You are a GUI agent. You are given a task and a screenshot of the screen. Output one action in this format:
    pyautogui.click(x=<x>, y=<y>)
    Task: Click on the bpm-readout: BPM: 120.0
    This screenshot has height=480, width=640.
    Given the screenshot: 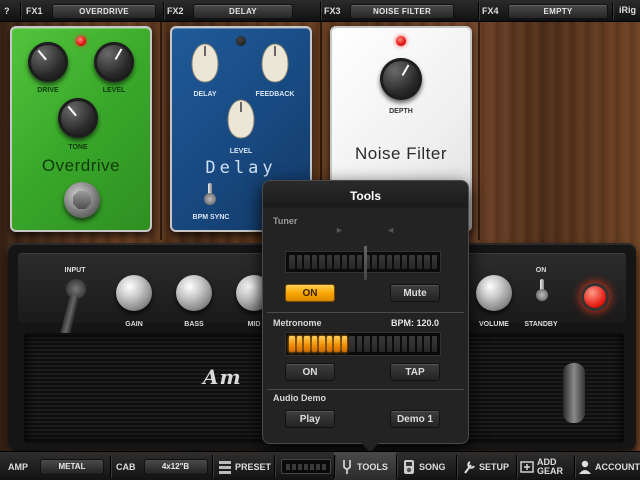 What is the action you would take?
    pyautogui.click(x=415, y=323)
    